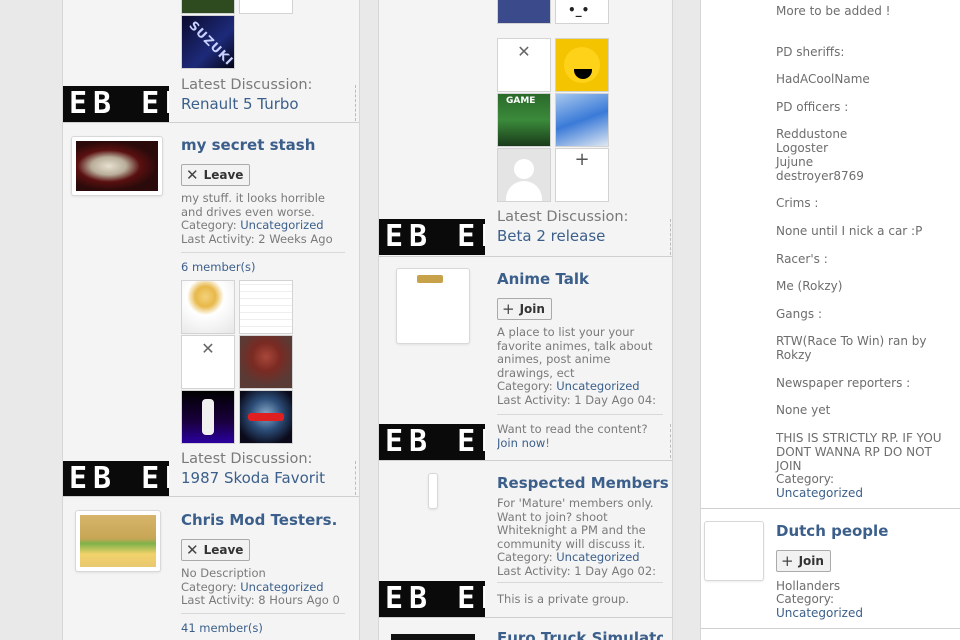 The image size is (960, 640). Describe the element at coordinates (577, 399) in the screenshot. I see `last-activity: Last Activity: 1 Day Ago 04:` at that location.